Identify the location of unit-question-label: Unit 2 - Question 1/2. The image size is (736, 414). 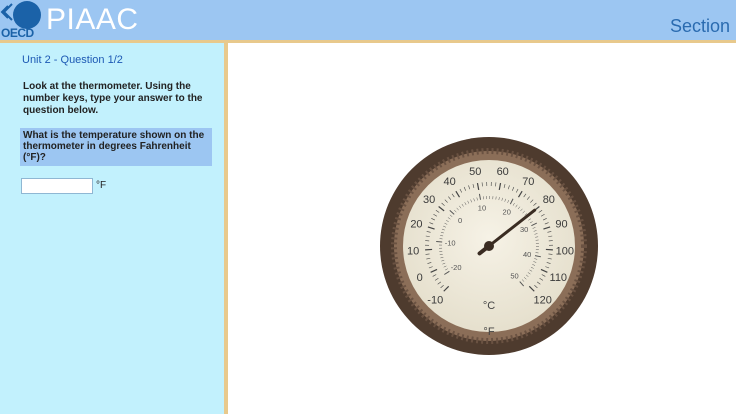
(72, 60).